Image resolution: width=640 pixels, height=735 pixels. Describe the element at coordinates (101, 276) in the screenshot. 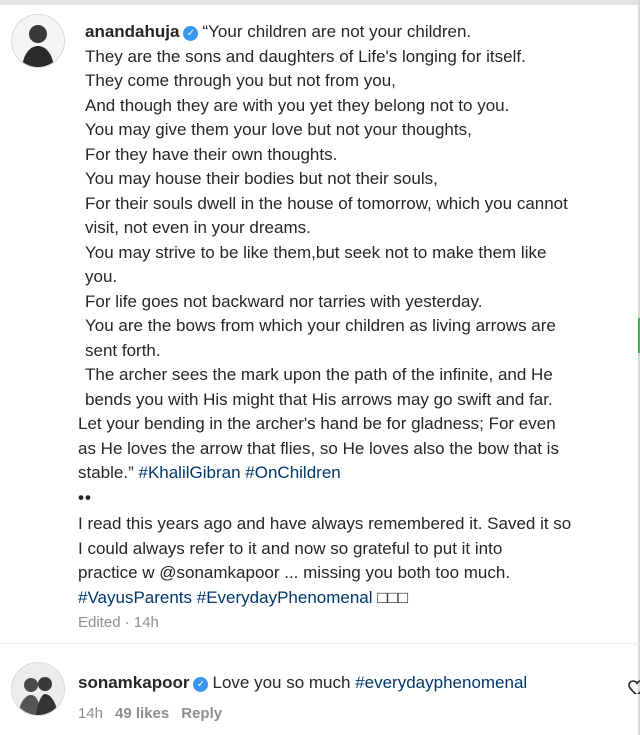

I see `caption-line: you.` at that location.